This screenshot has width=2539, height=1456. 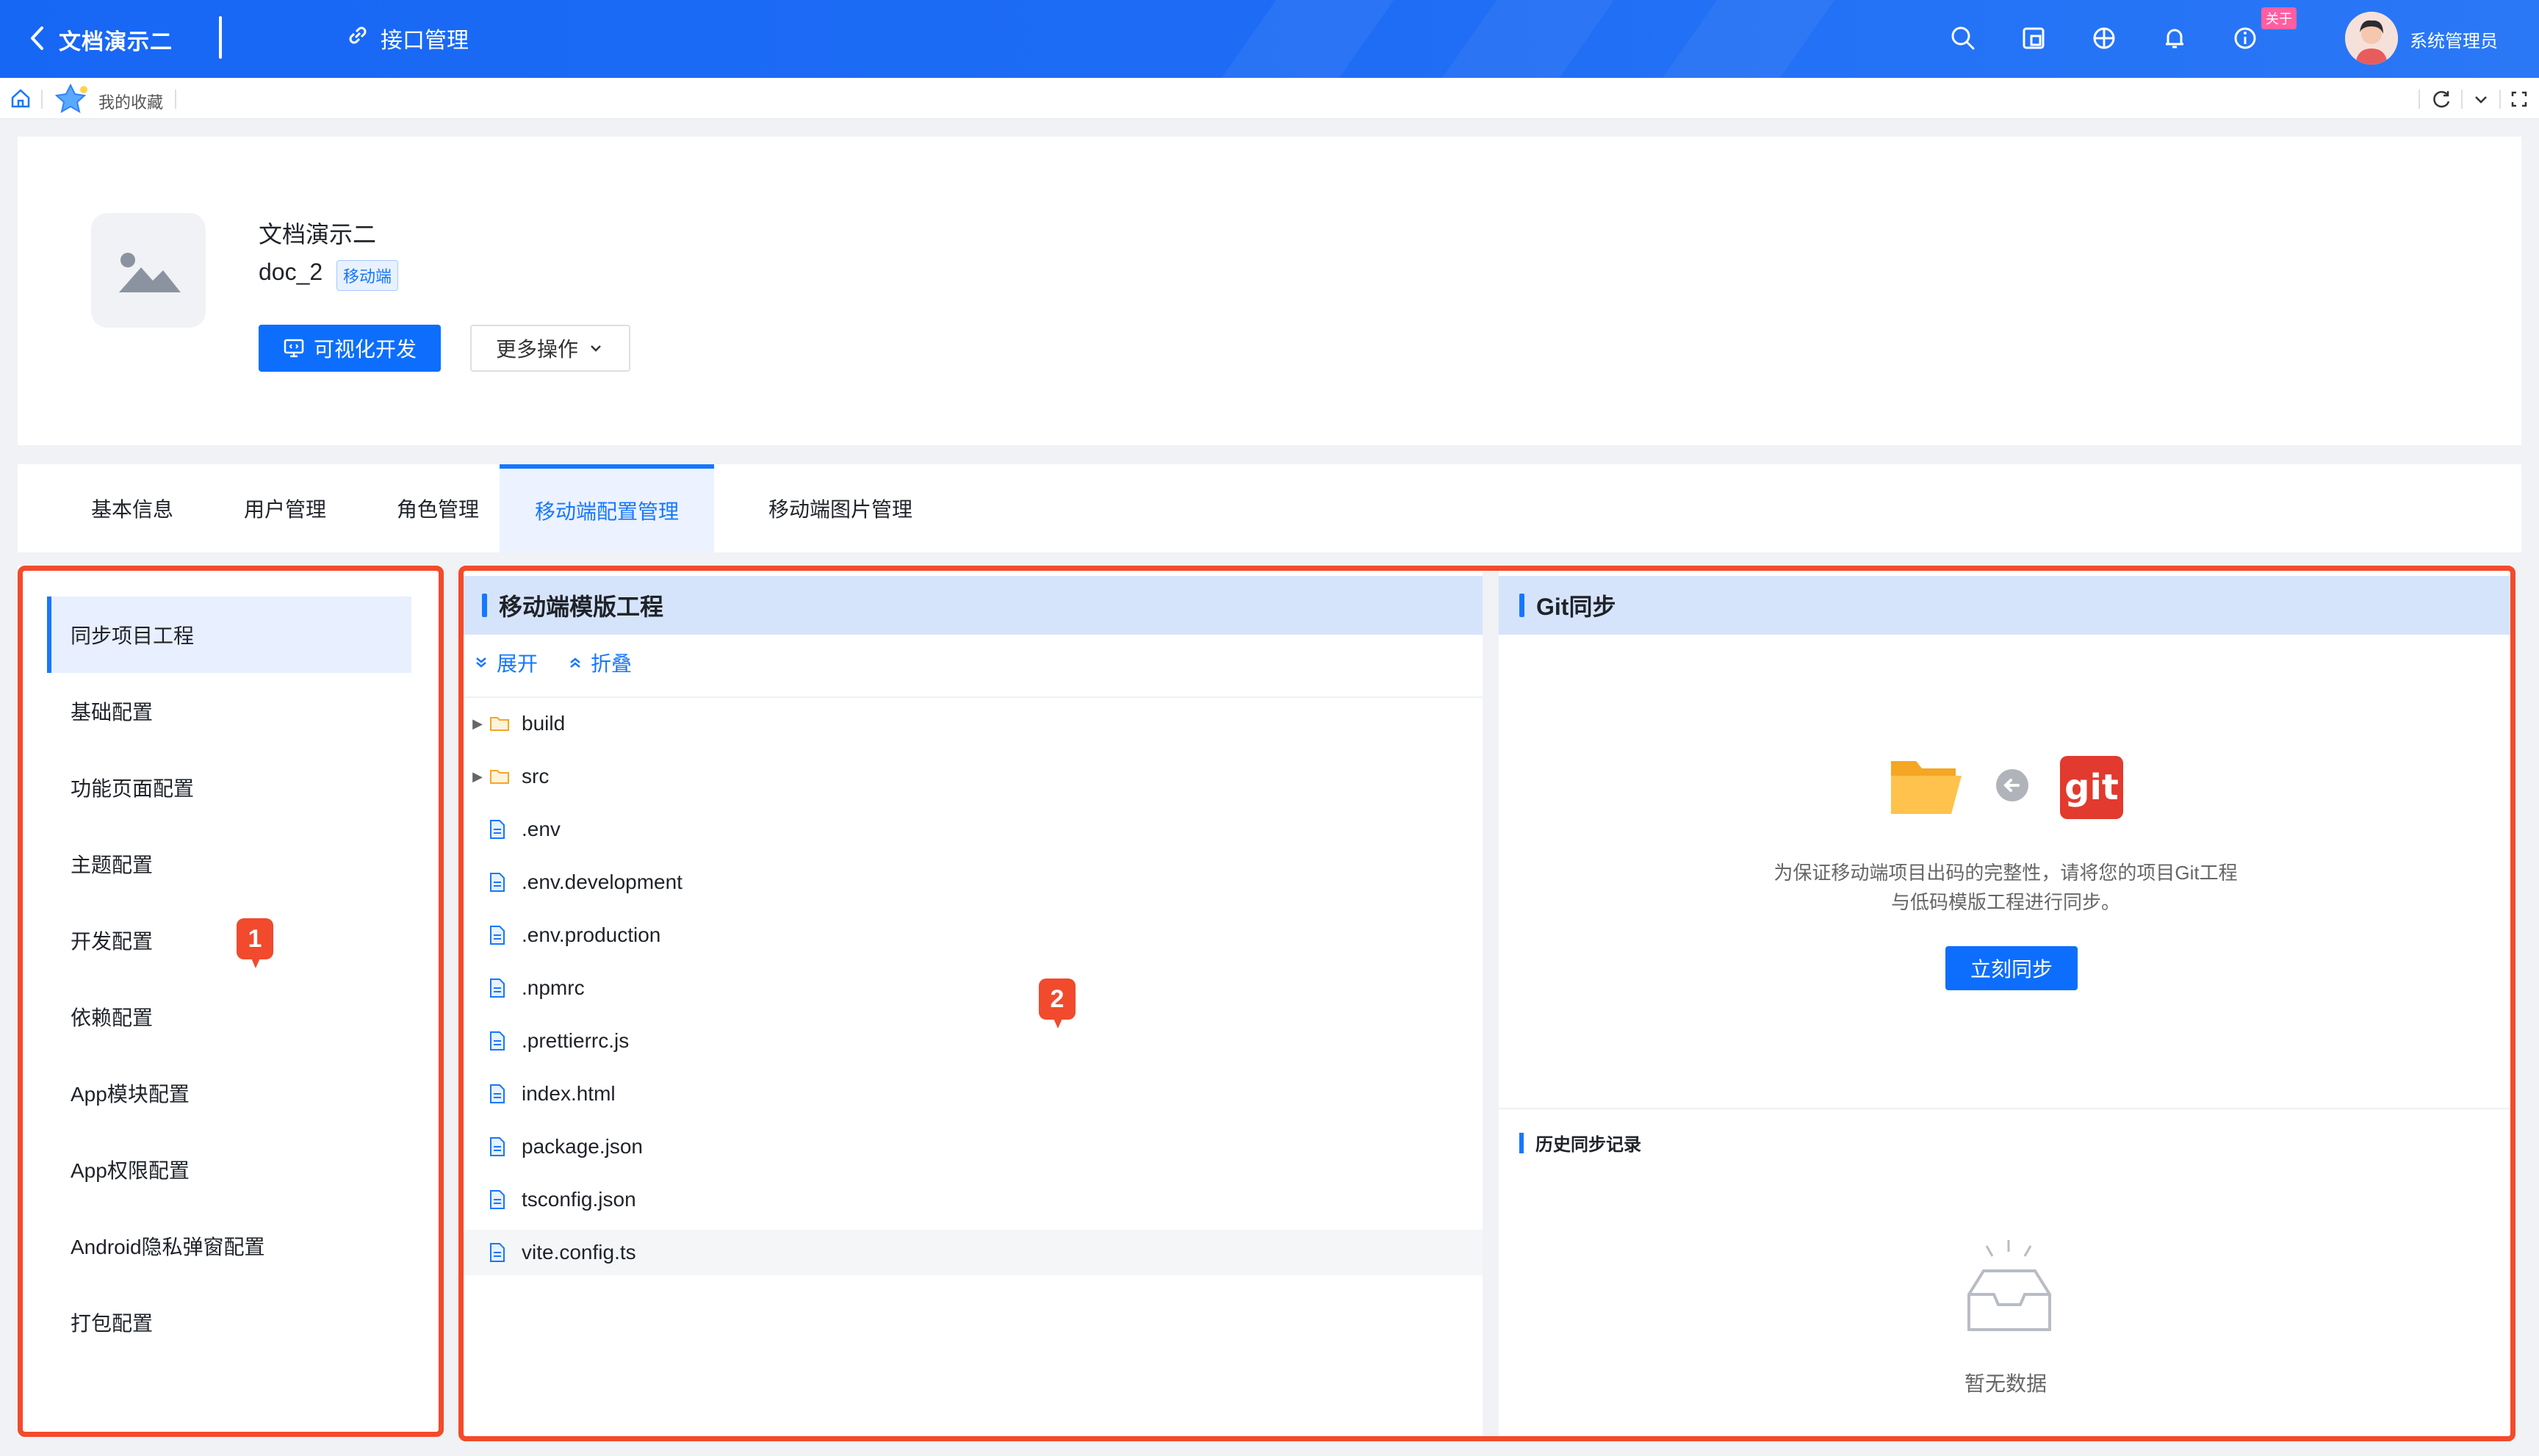 I want to click on tree-node-label: .prettierrc.js, so click(x=576, y=1040).